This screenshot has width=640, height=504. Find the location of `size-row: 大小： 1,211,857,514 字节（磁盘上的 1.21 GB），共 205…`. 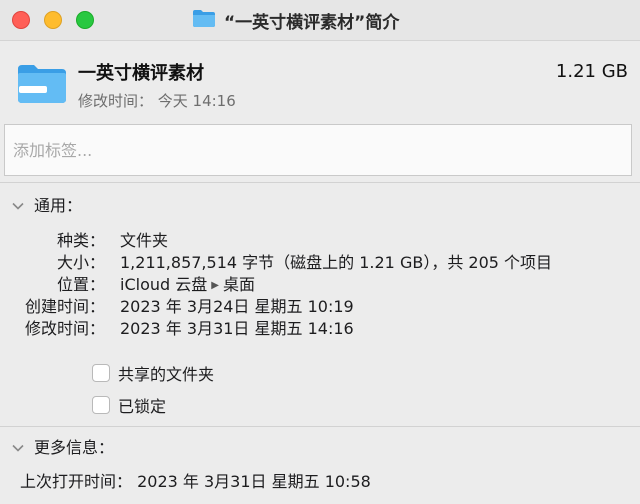

size-row: 大小： 1,211,857,514 字节（磁盘上的 1.21 GB），共 205… is located at coordinates (320, 260).